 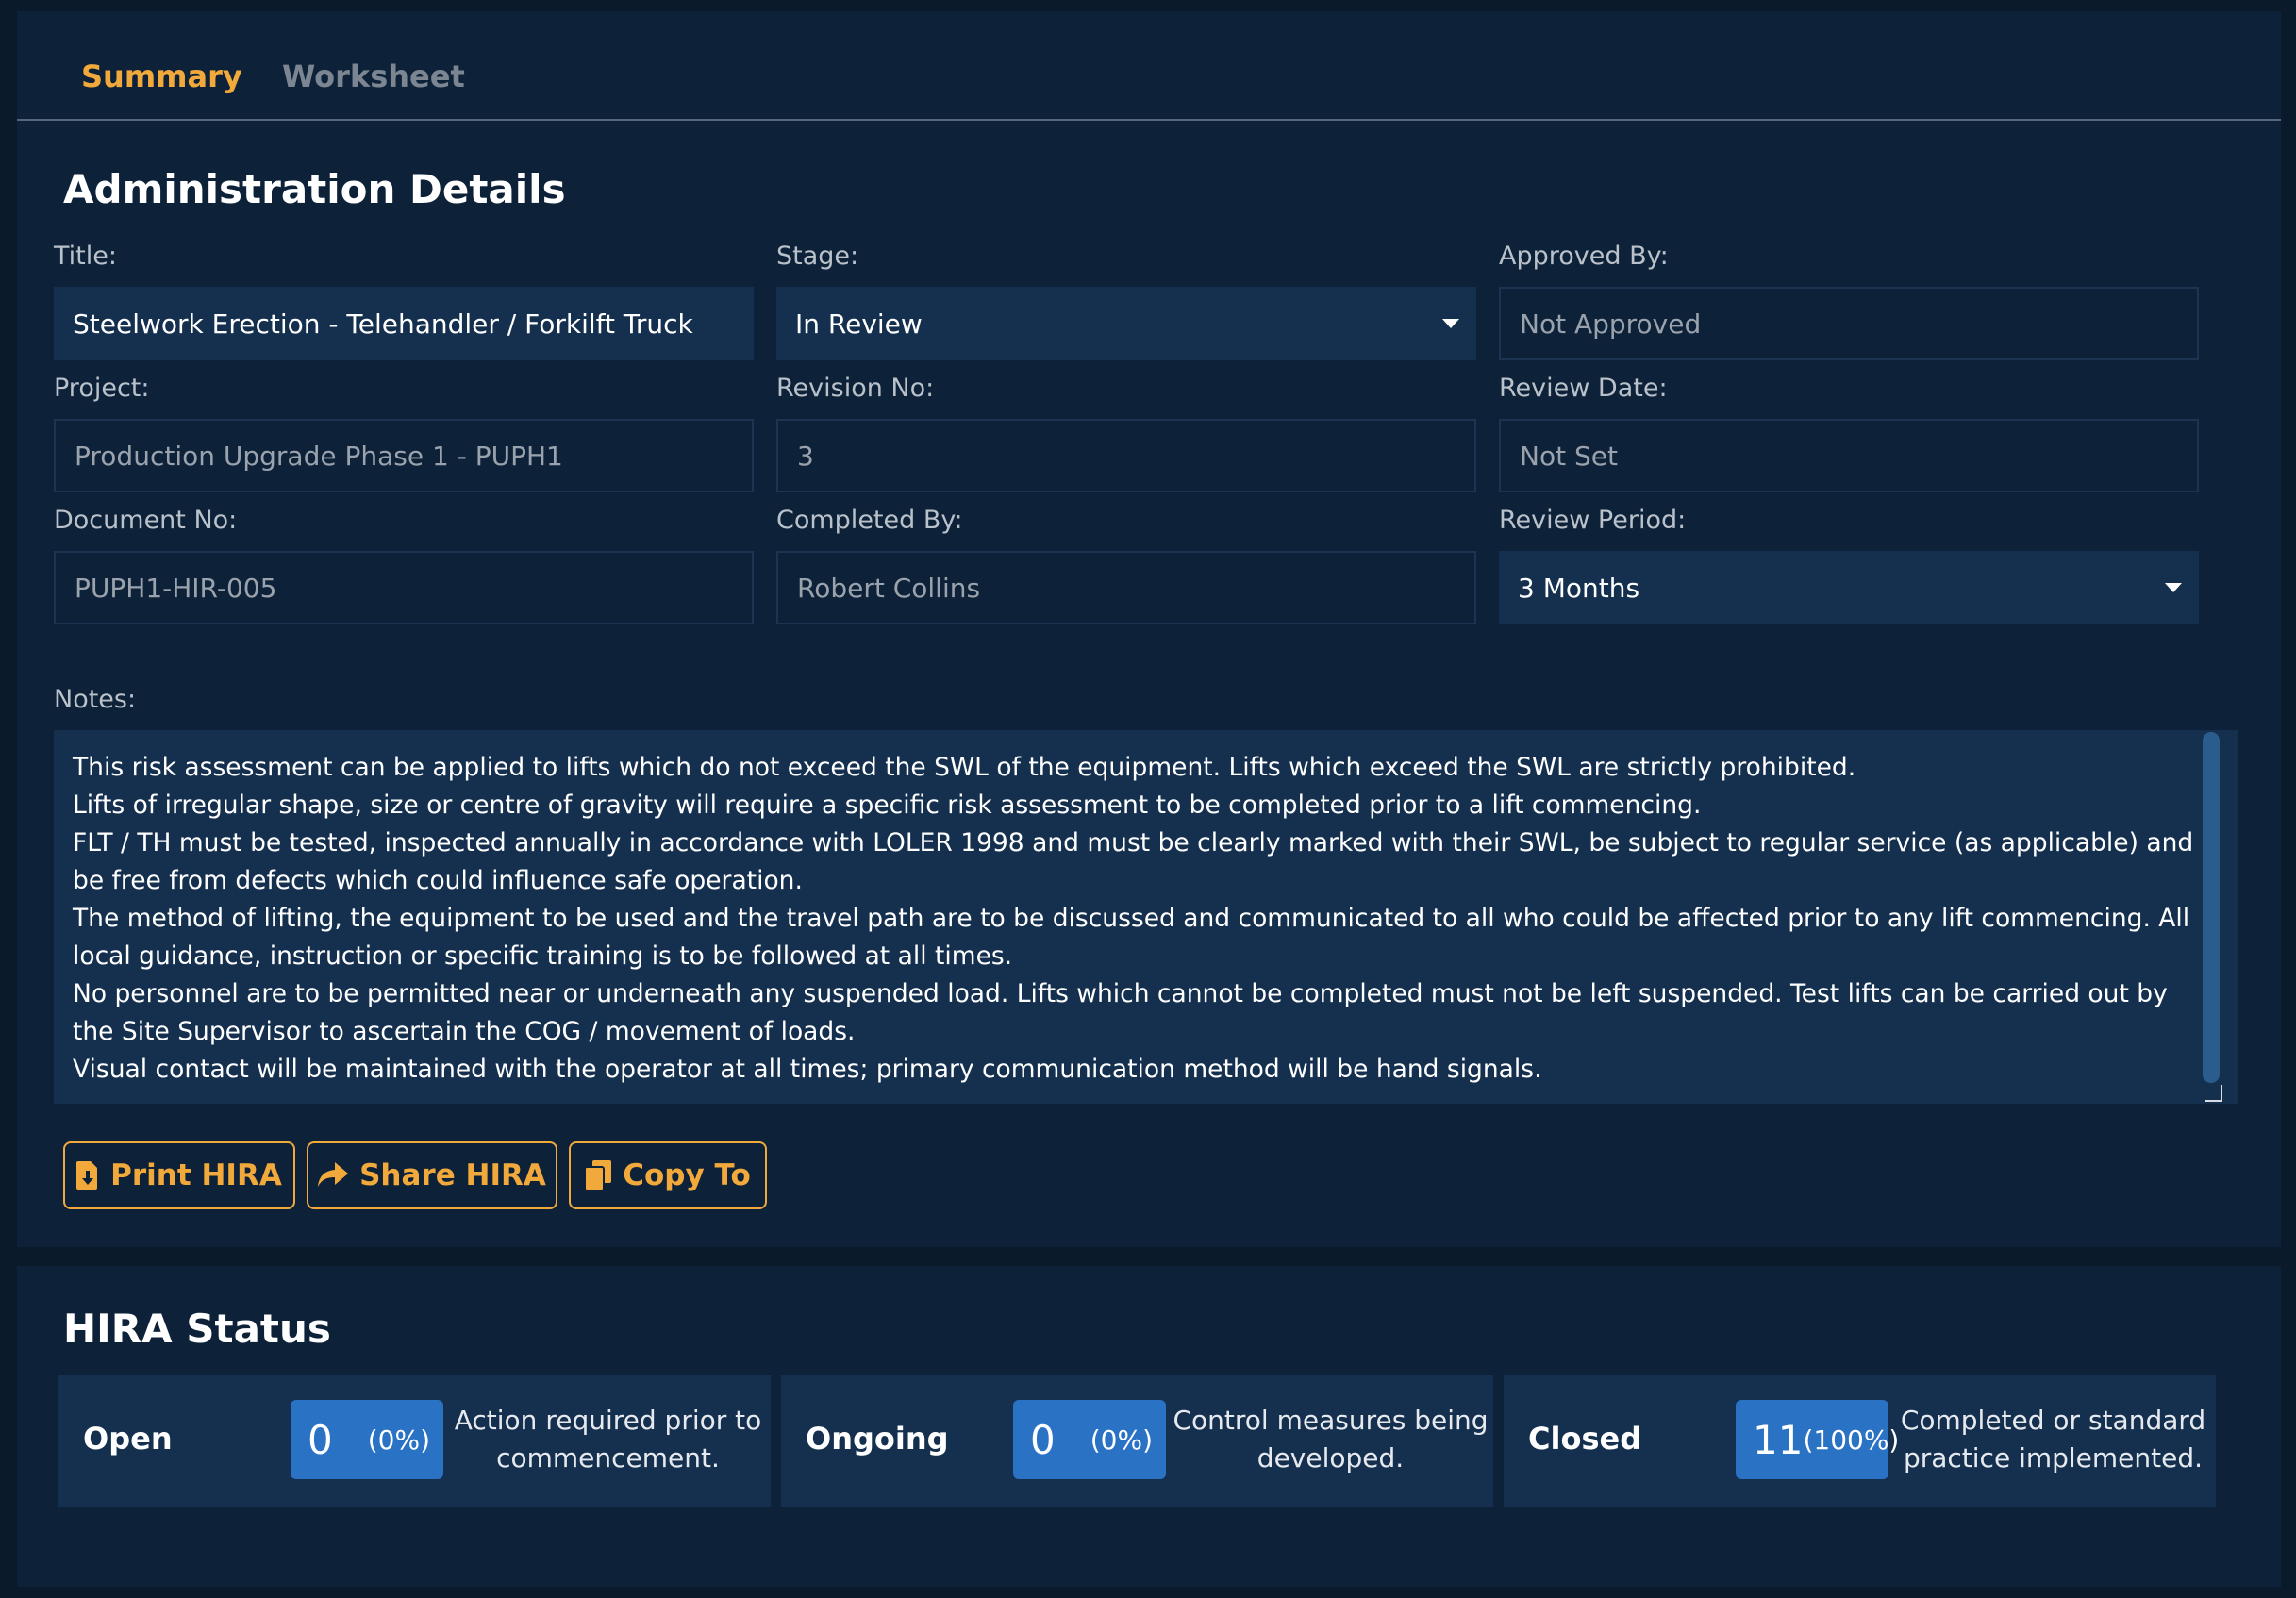 I want to click on stage-select: In Review, so click(x=1126, y=323).